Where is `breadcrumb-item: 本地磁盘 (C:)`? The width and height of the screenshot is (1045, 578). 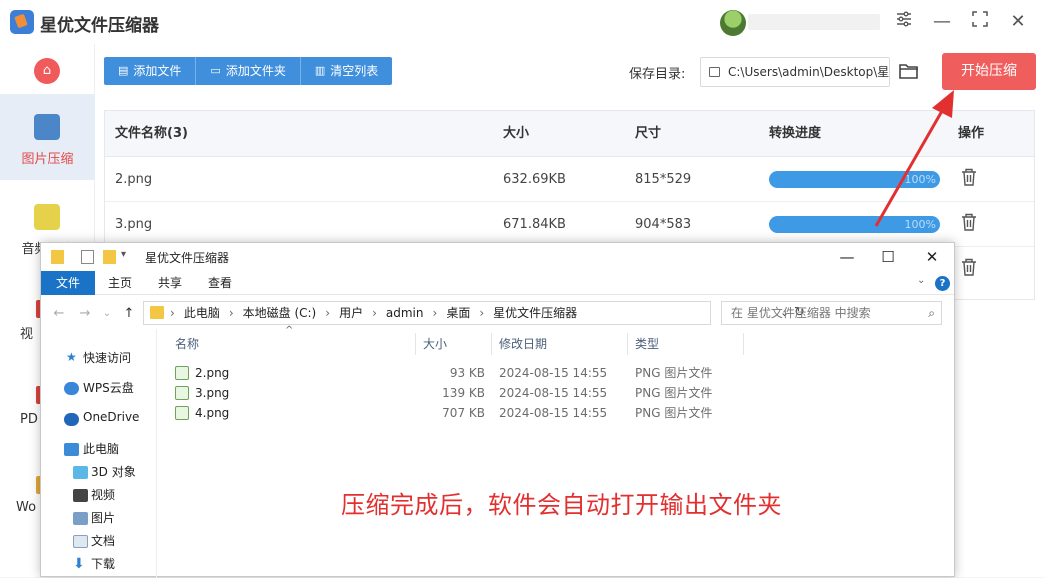 breadcrumb-item: 本地磁盘 (C:) is located at coordinates (280, 313).